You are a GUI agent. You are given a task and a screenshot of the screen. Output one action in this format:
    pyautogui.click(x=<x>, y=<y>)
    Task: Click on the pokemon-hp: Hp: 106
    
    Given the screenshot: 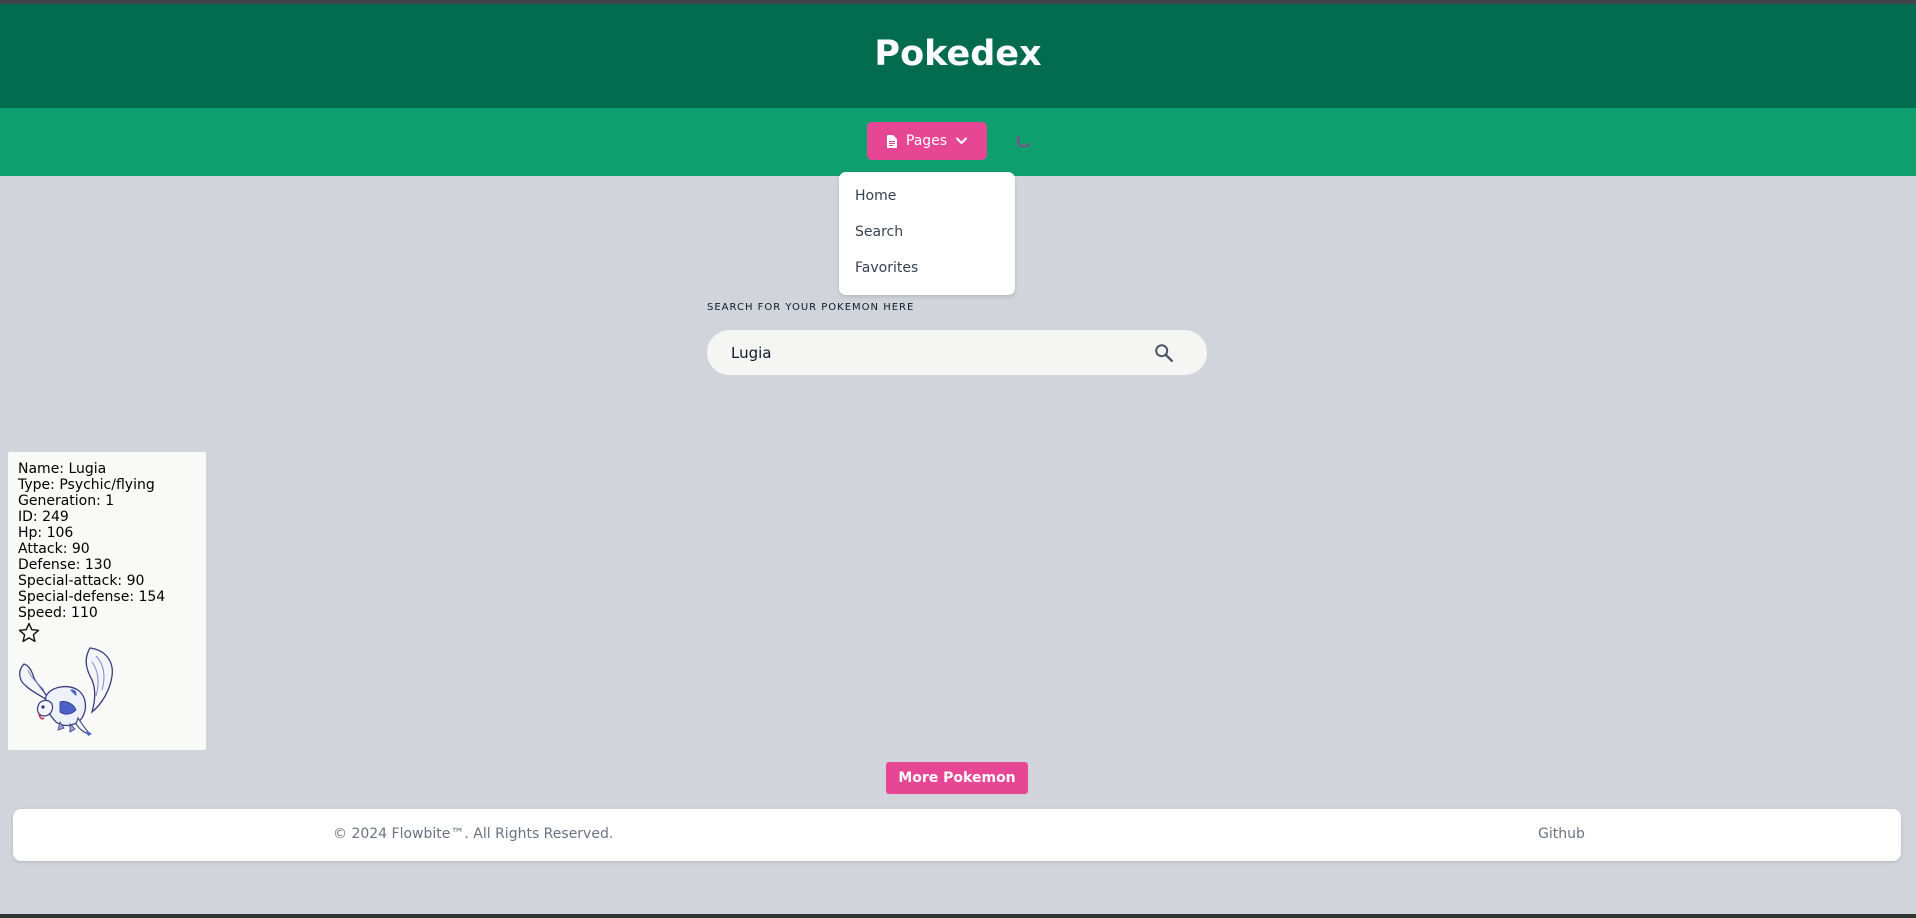 What is the action you would take?
    pyautogui.click(x=46, y=533)
    